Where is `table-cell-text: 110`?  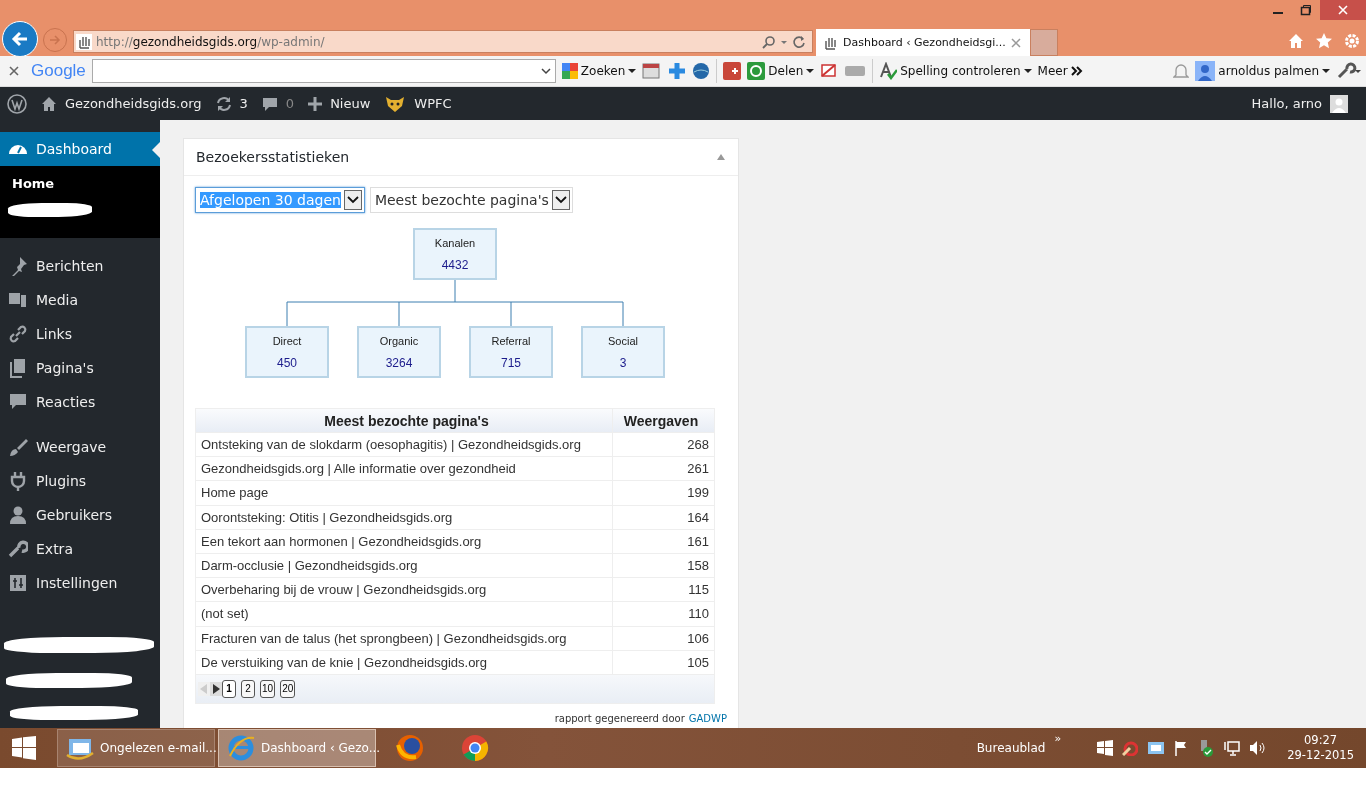 table-cell-text: 110 is located at coordinates (698, 614).